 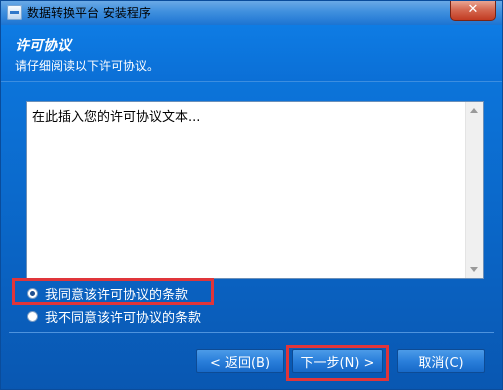 I want to click on setup-app-icon, so click(x=14, y=12).